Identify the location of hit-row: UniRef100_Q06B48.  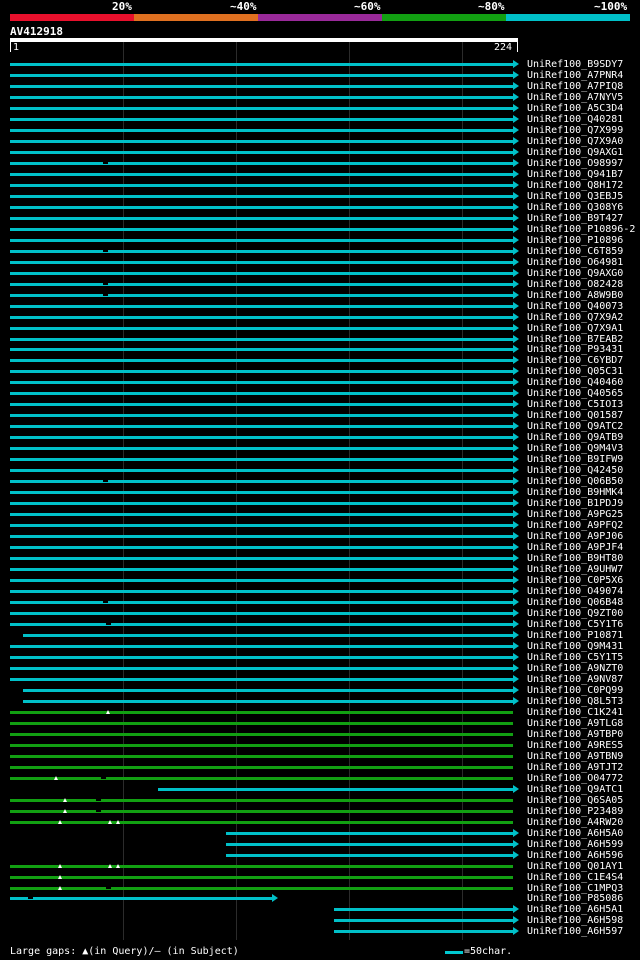
(320, 602).